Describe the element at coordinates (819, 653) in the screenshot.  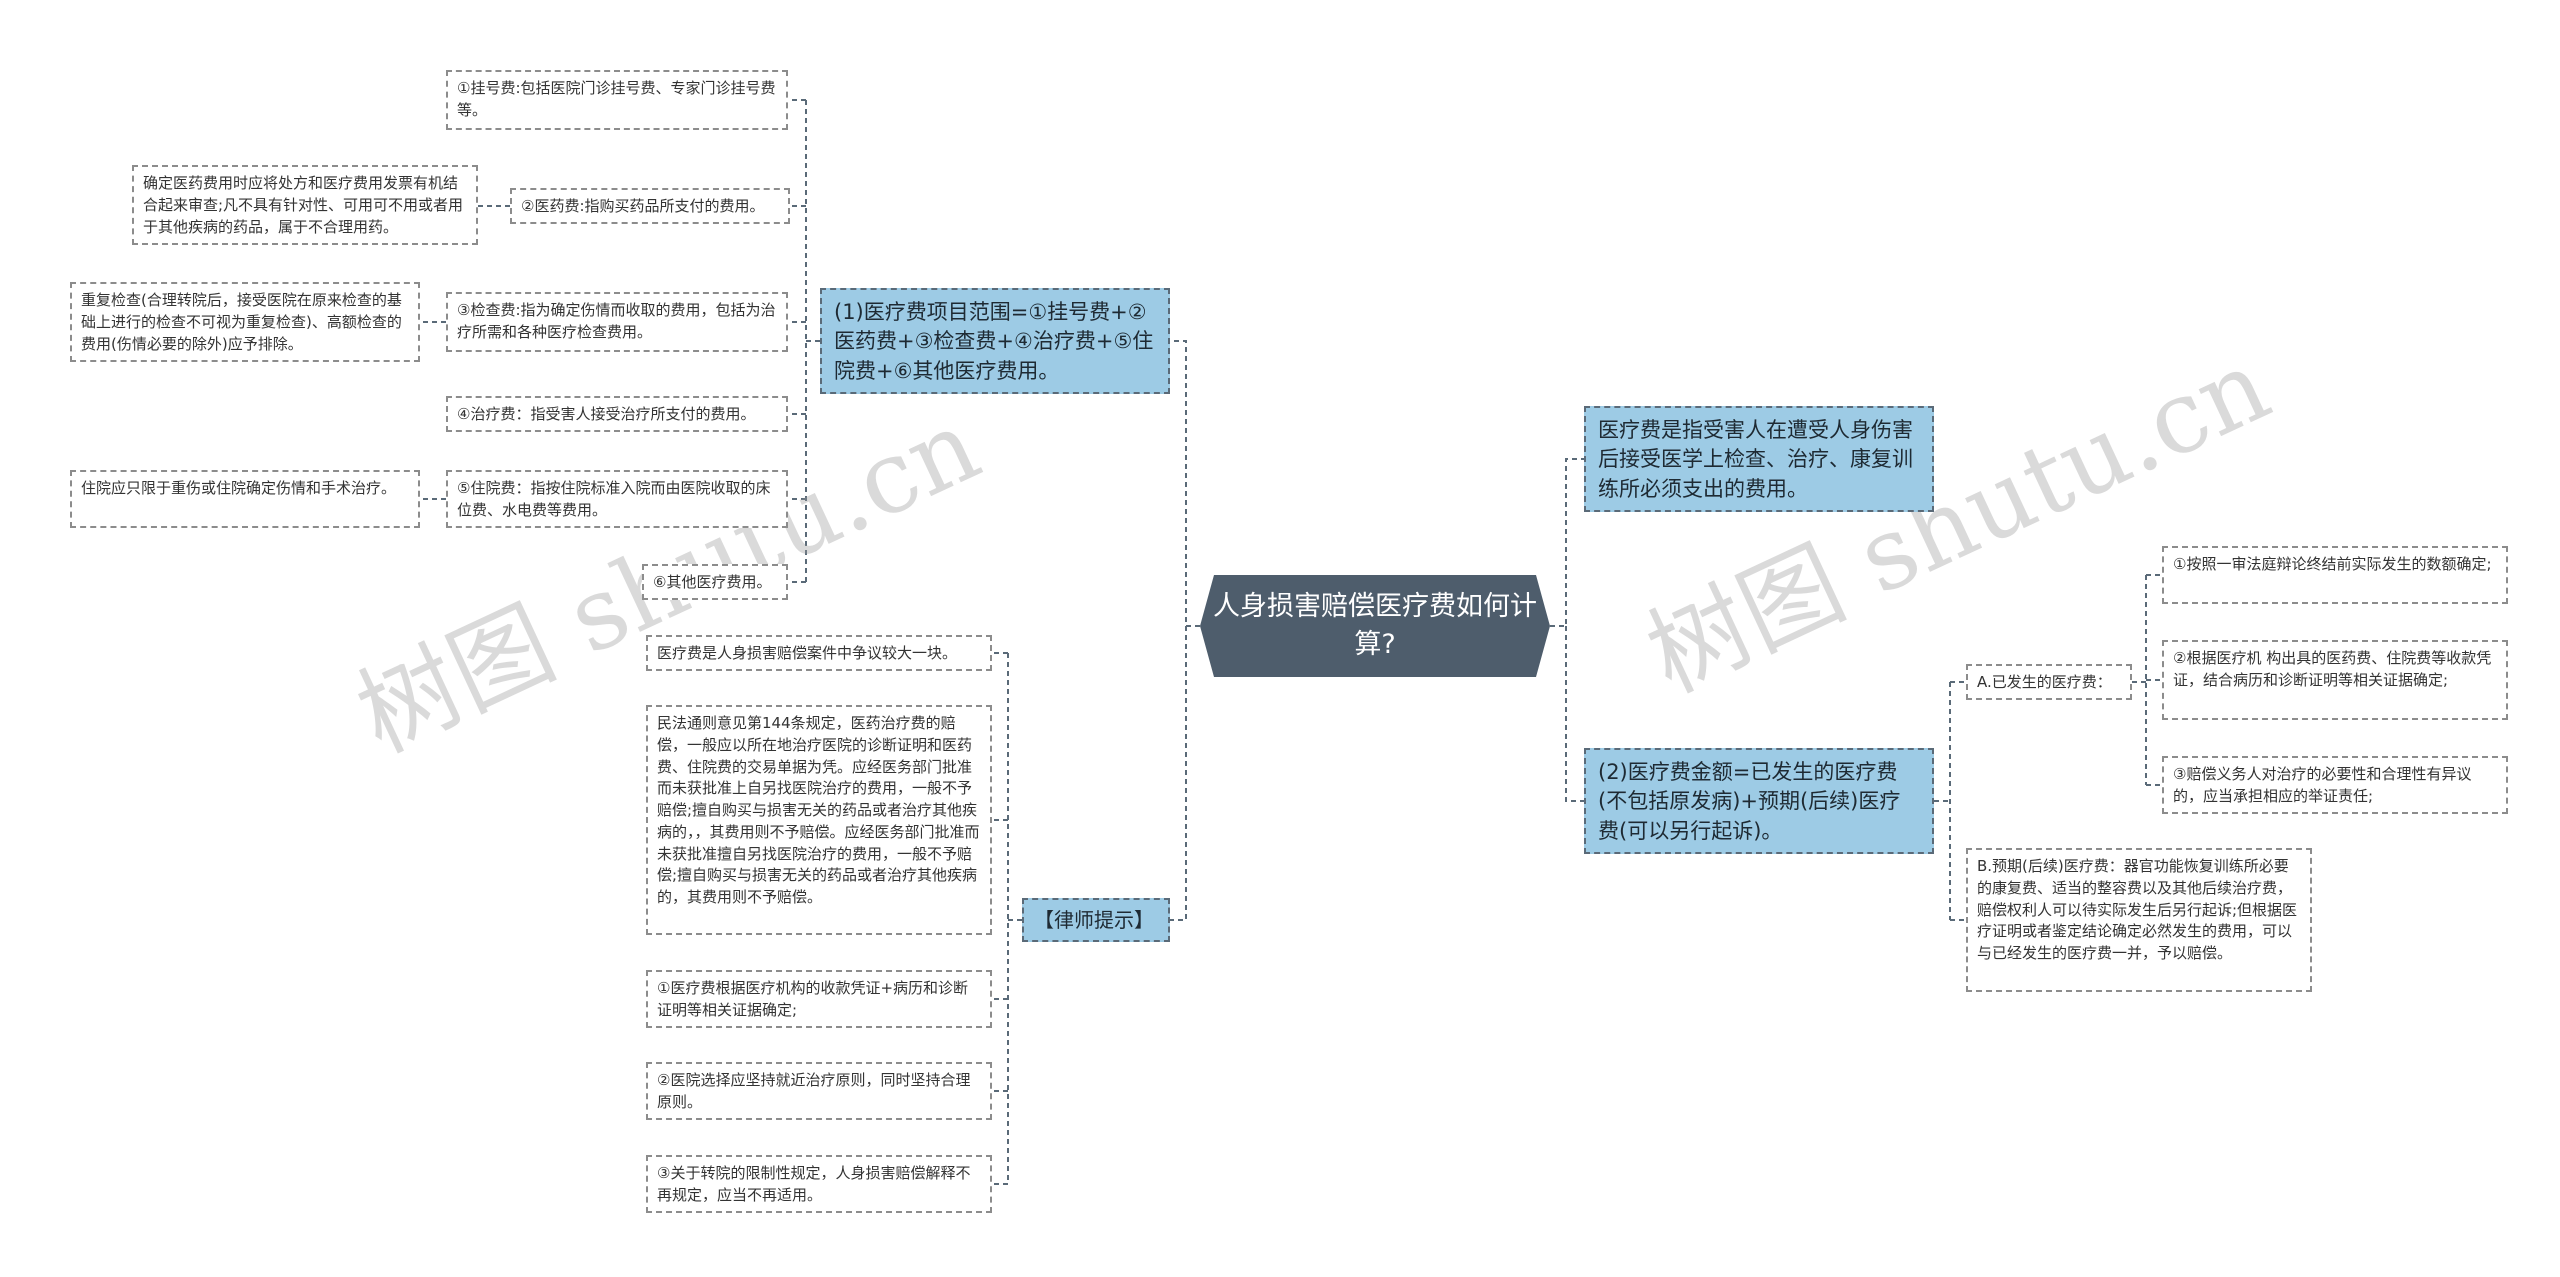
I see `lawyer-item-dispute: 医疗费是人身损害赔偿案件中争议较大一块。` at that location.